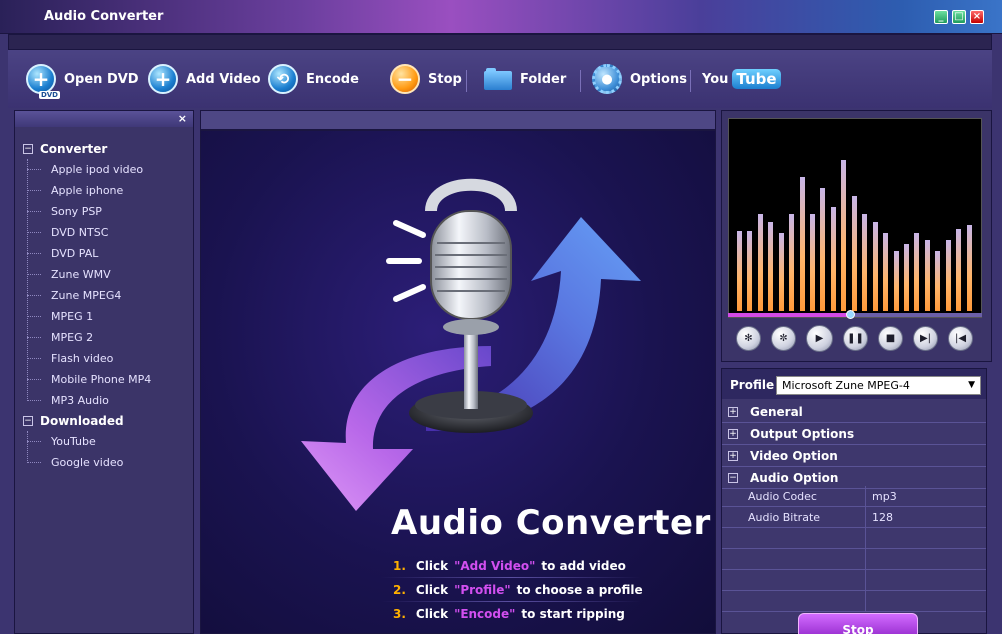 The image size is (1002, 634). I want to click on tree-item: Apple ipod video, so click(87, 169).